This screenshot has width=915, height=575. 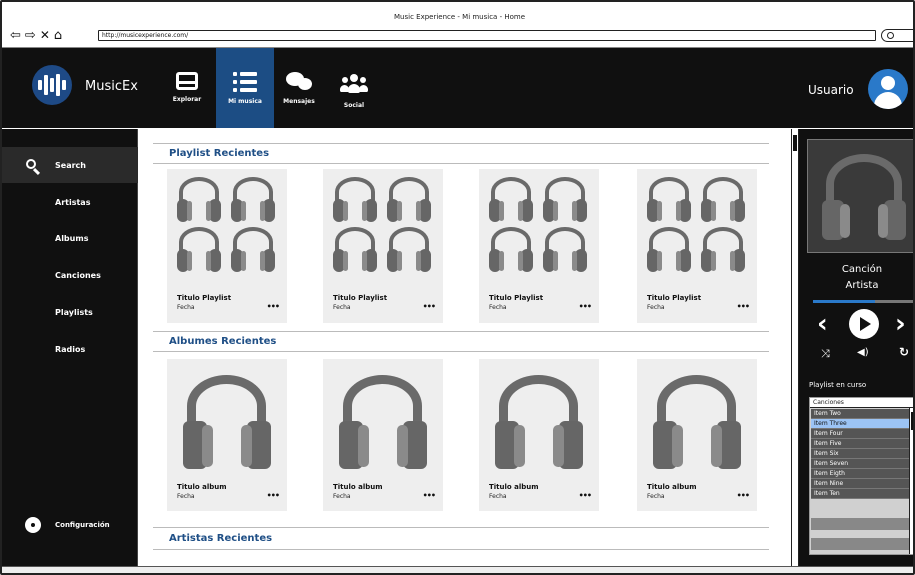 What do you see at coordinates (888, 89) in the screenshot?
I see `avatar` at bounding box center [888, 89].